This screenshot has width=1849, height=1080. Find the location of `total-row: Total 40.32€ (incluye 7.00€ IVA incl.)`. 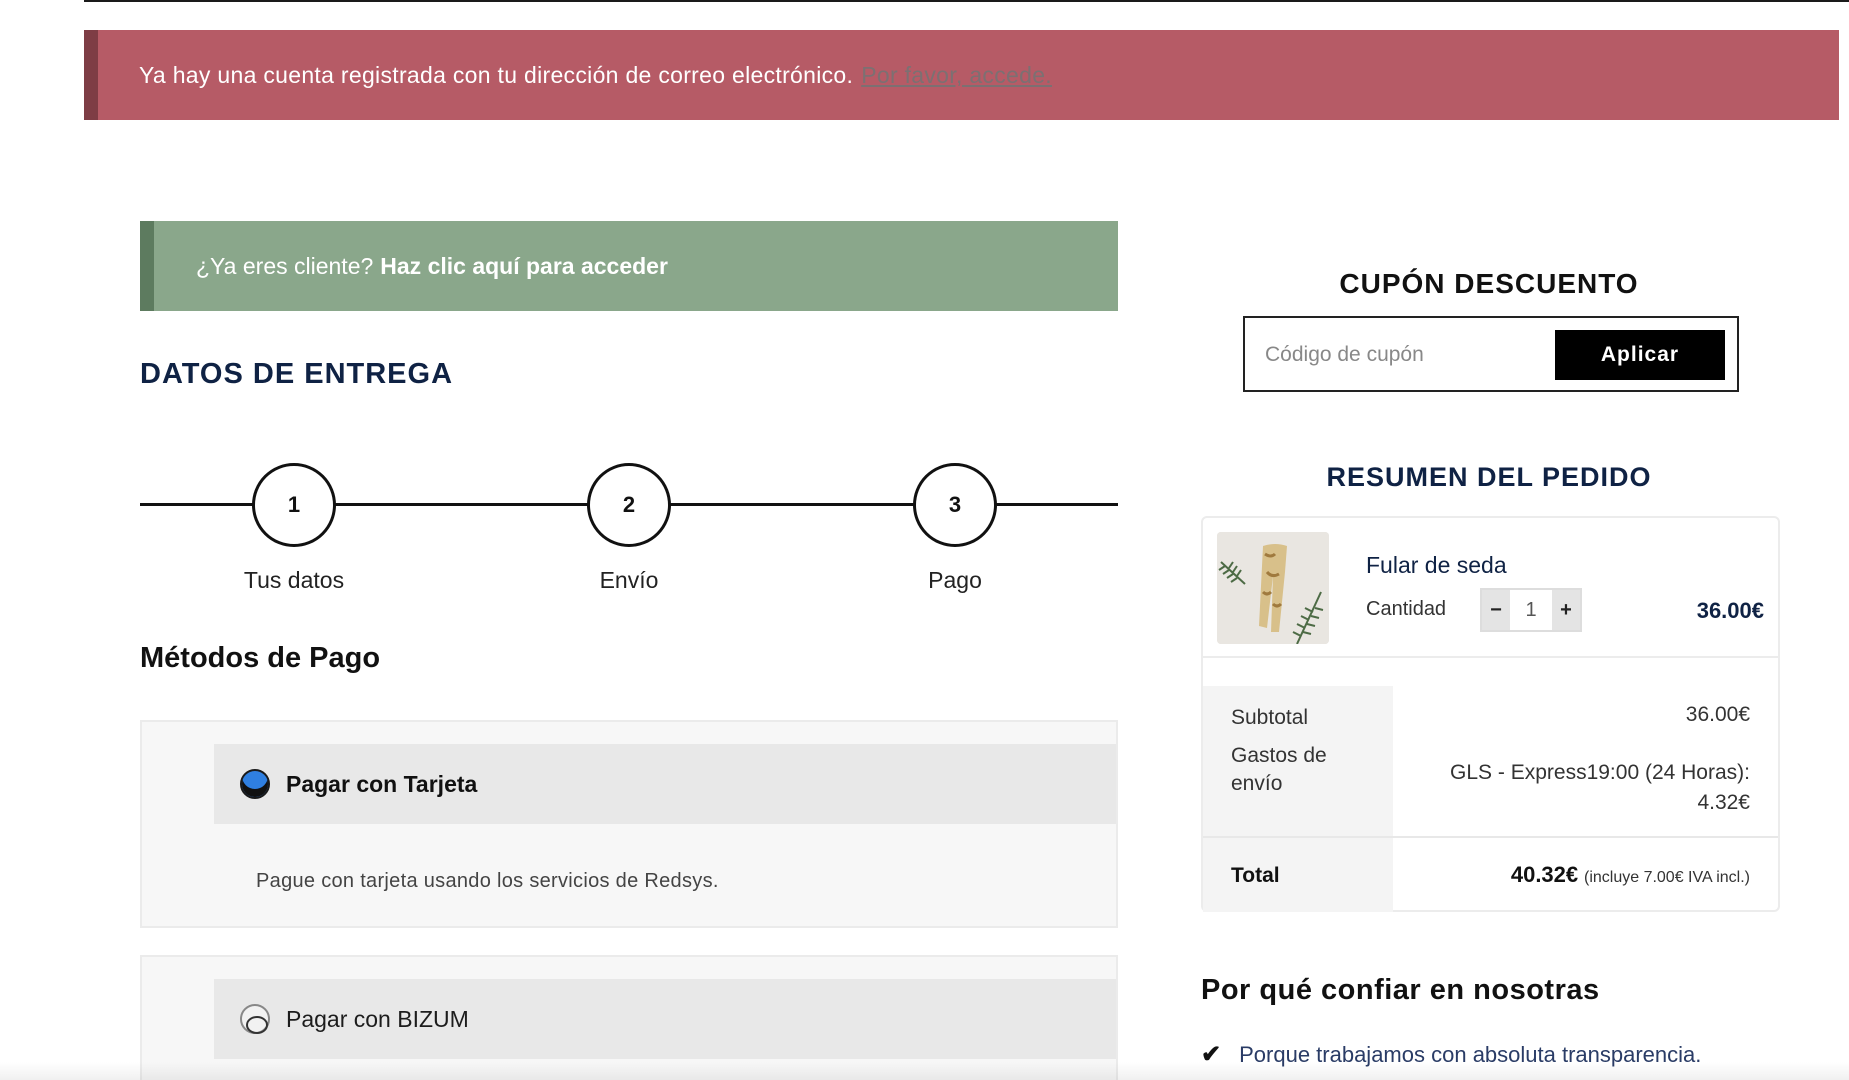

total-row: Total 40.32€ (incluye 7.00€ IVA incl.) is located at coordinates (1490, 874).